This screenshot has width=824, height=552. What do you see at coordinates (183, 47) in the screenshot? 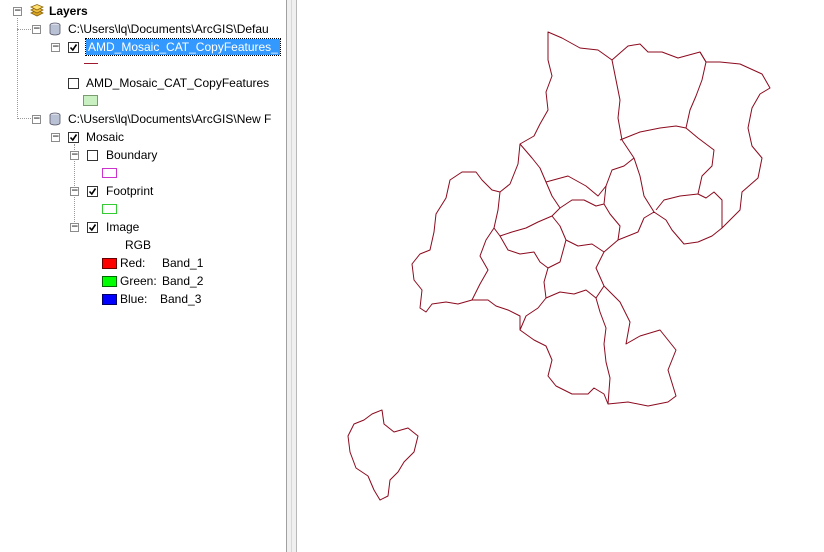
I see `layer-name-selected: AMD_Mosaic_CAT_CopyFeatures_` at bounding box center [183, 47].